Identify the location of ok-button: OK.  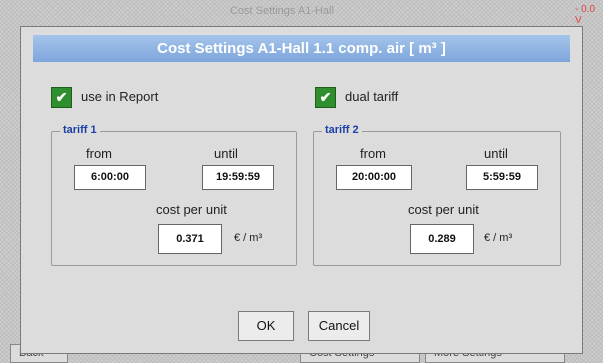
(266, 326).